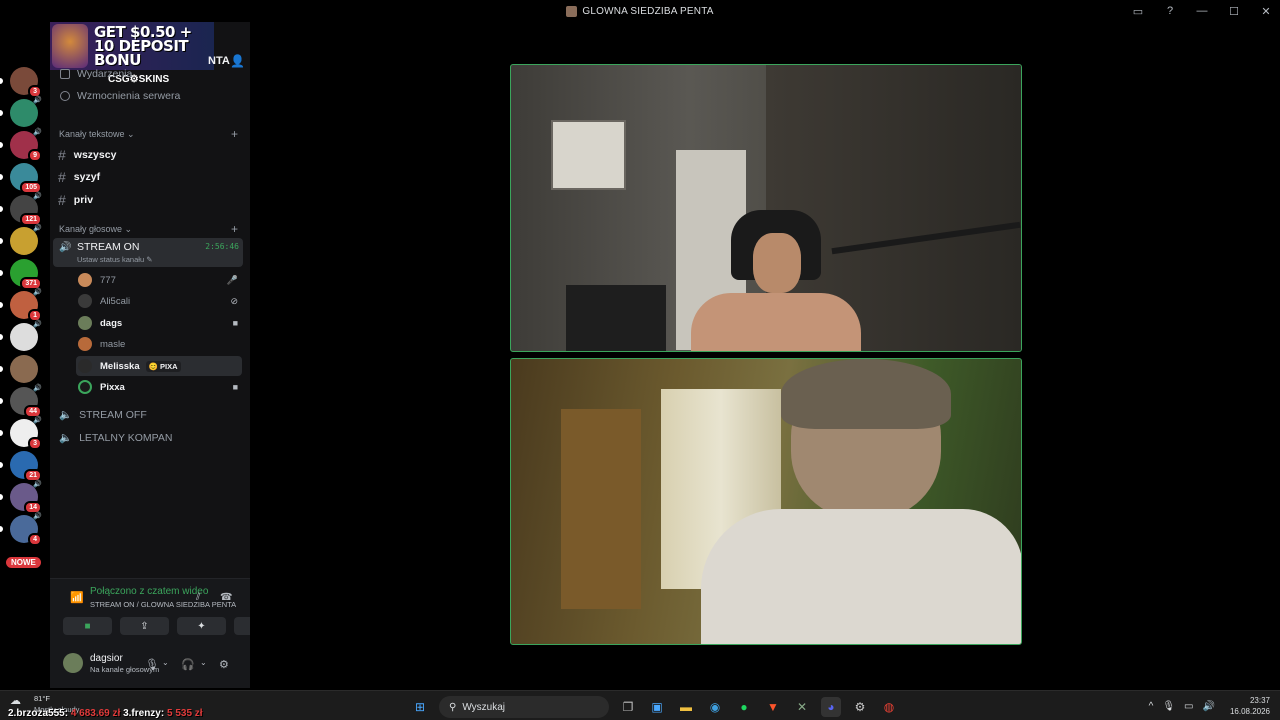 The width and height of the screenshot is (1280, 720). Describe the element at coordinates (1209, 706) in the screenshot. I see `volume-icon: 🔊` at that location.